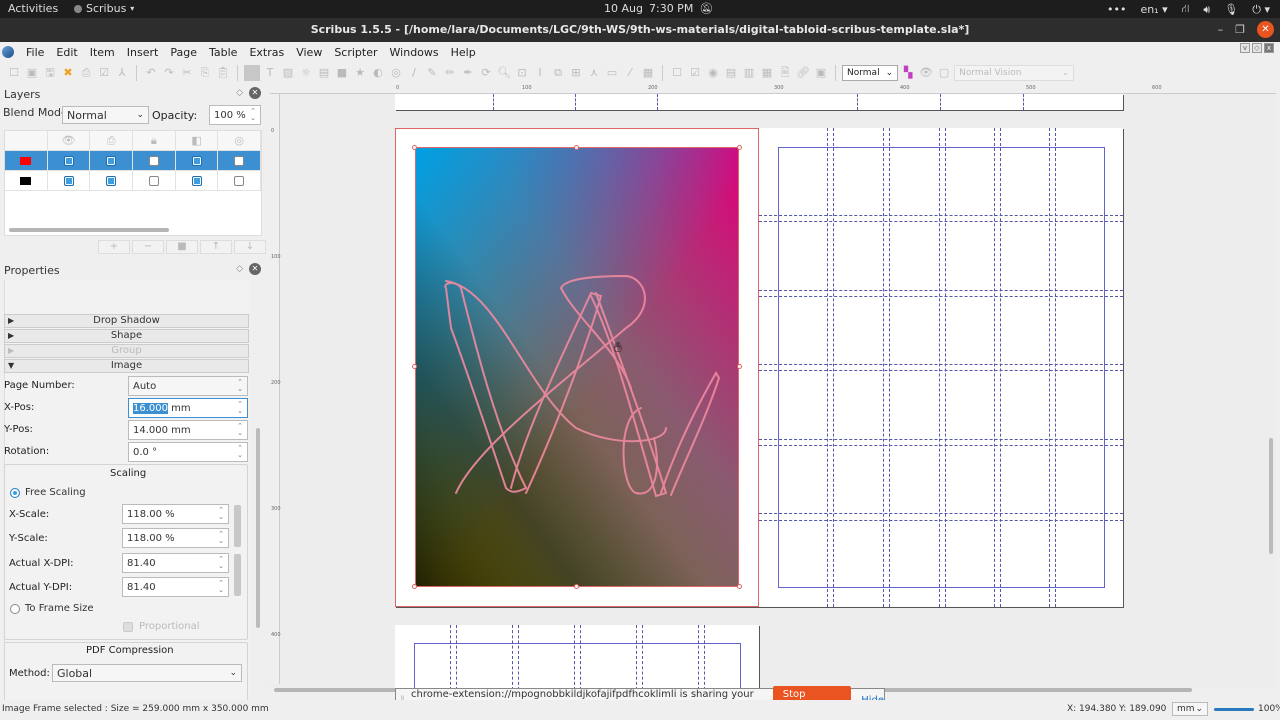  I want to click on menu-edit: Edit, so click(66, 52).